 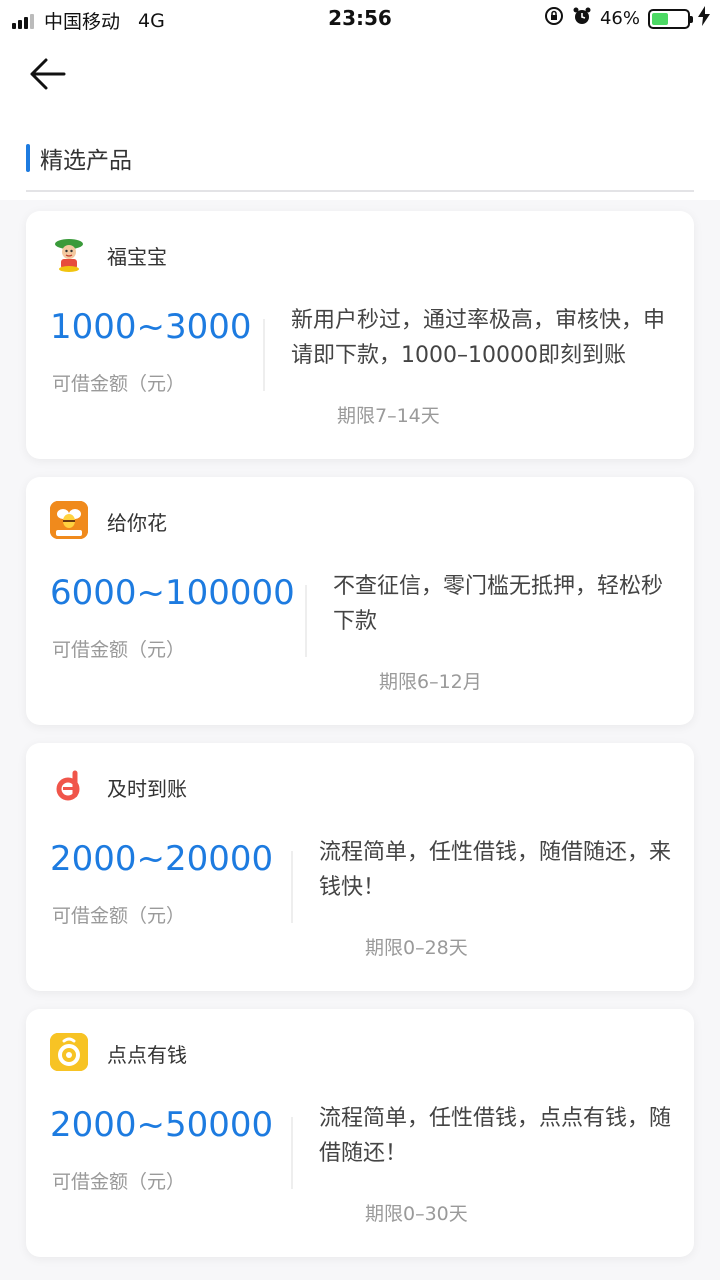 I want to click on nav-bar, so click(x=360, y=76).